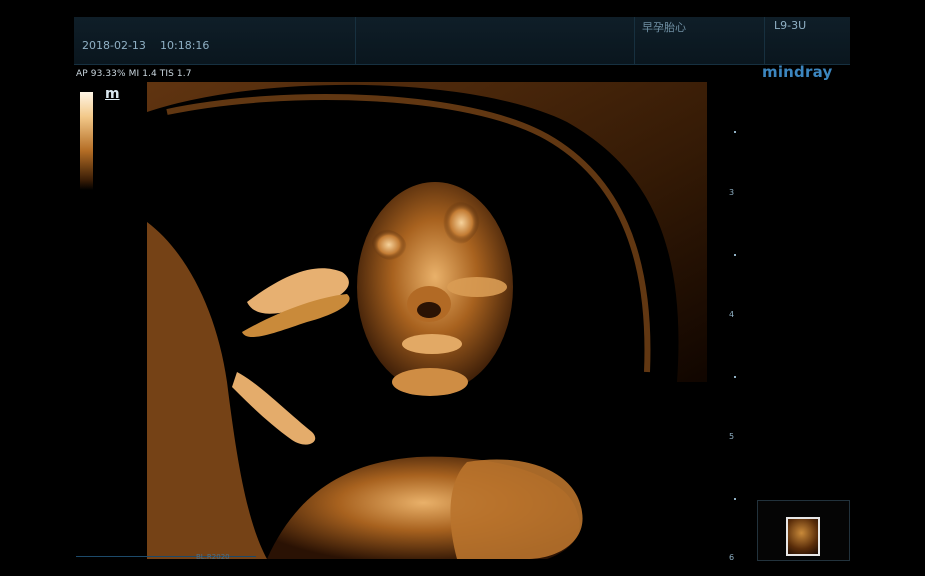 This screenshot has height=576, width=925. What do you see at coordinates (86, 141) in the screenshot?
I see `grayscale-bar` at bounding box center [86, 141].